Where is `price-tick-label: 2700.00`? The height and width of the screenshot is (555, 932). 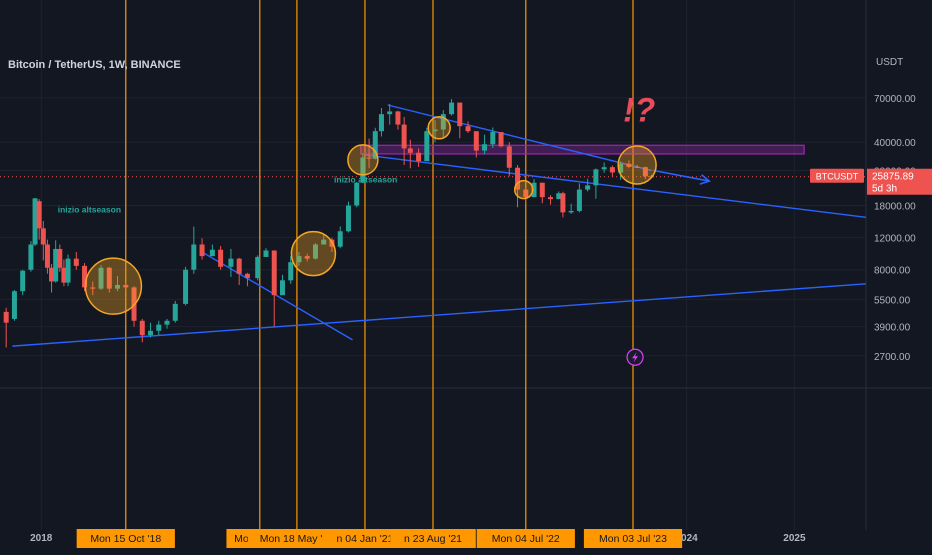 price-tick-label: 2700.00 is located at coordinates (892, 357).